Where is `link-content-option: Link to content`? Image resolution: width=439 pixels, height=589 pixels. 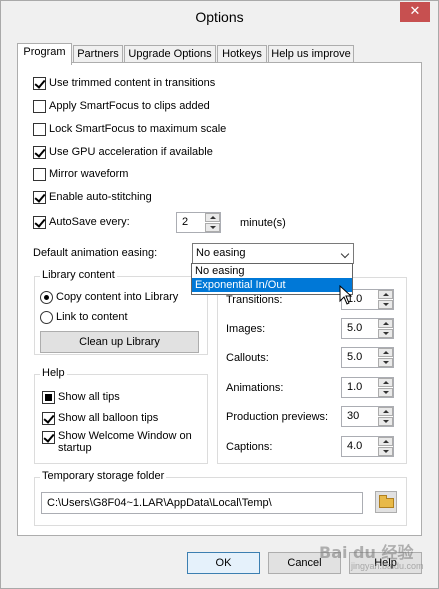
link-content-option: Link to content is located at coordinates (84, 317).